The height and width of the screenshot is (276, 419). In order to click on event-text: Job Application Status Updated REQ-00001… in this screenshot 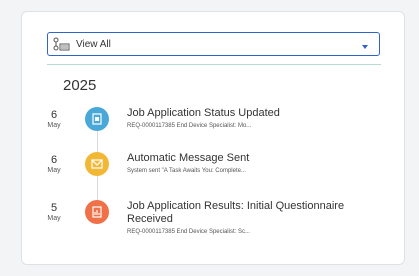, I will do `click(203, 119)`.